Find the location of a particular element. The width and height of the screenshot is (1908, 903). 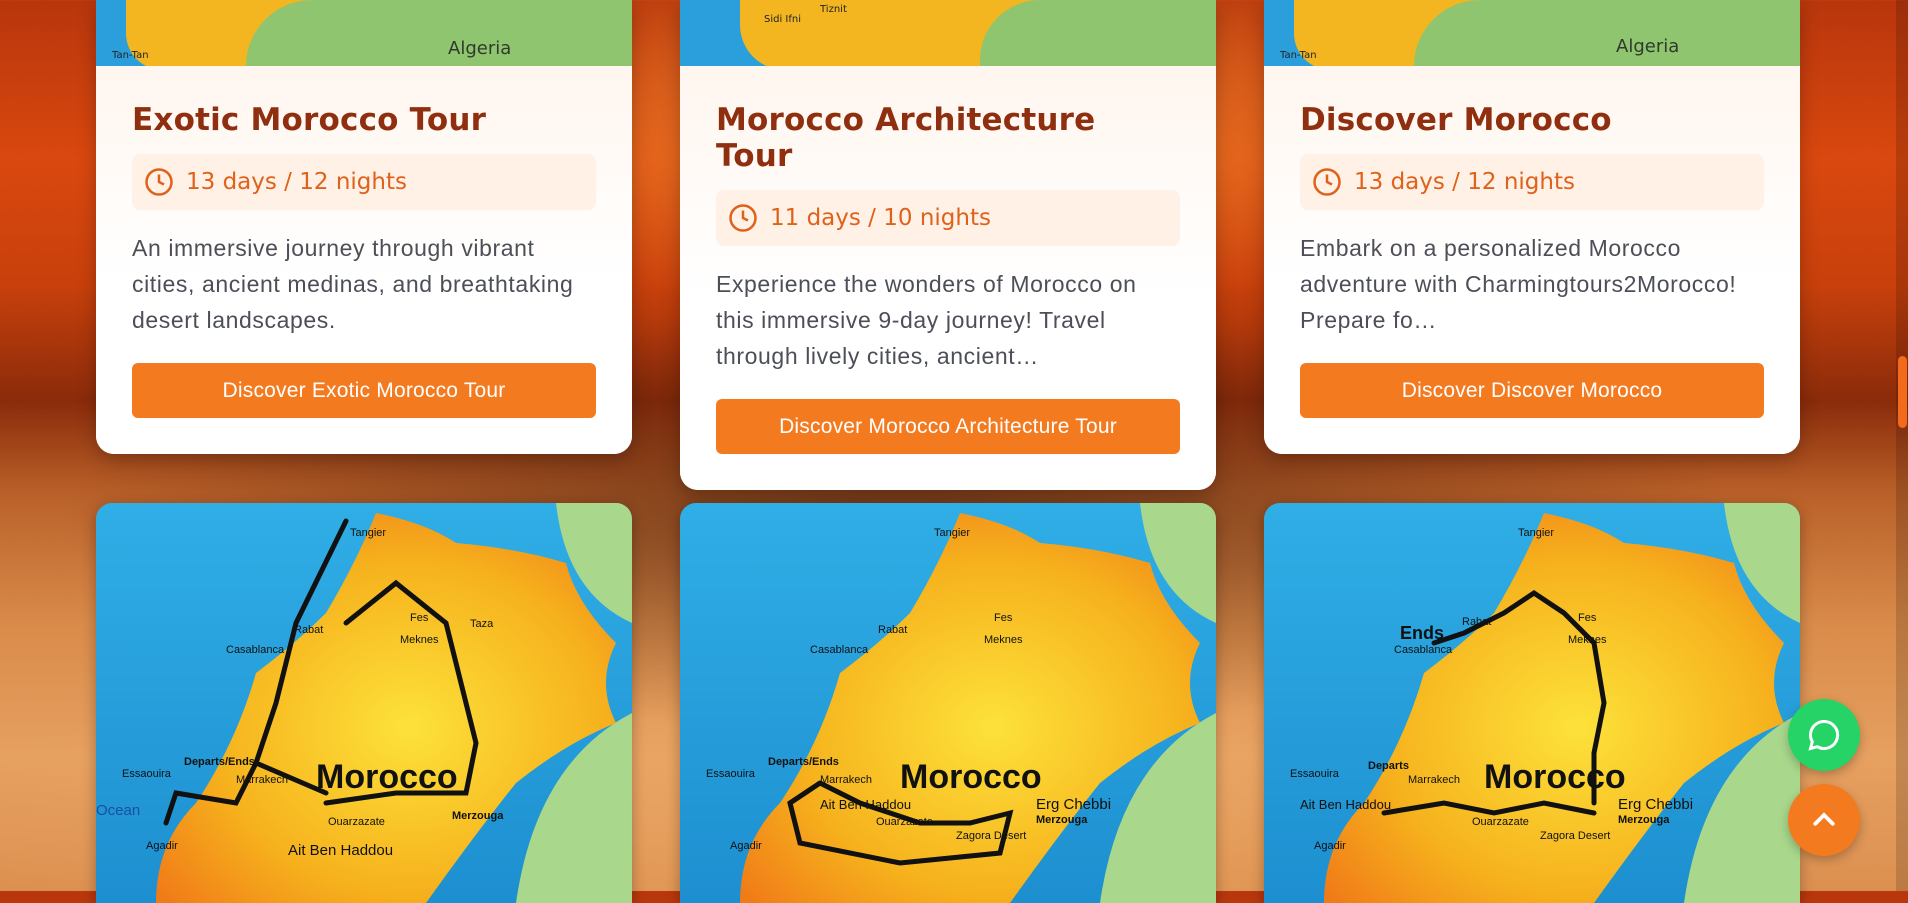

map-city-label: Marrakech is located at coordinates (1434, 780).